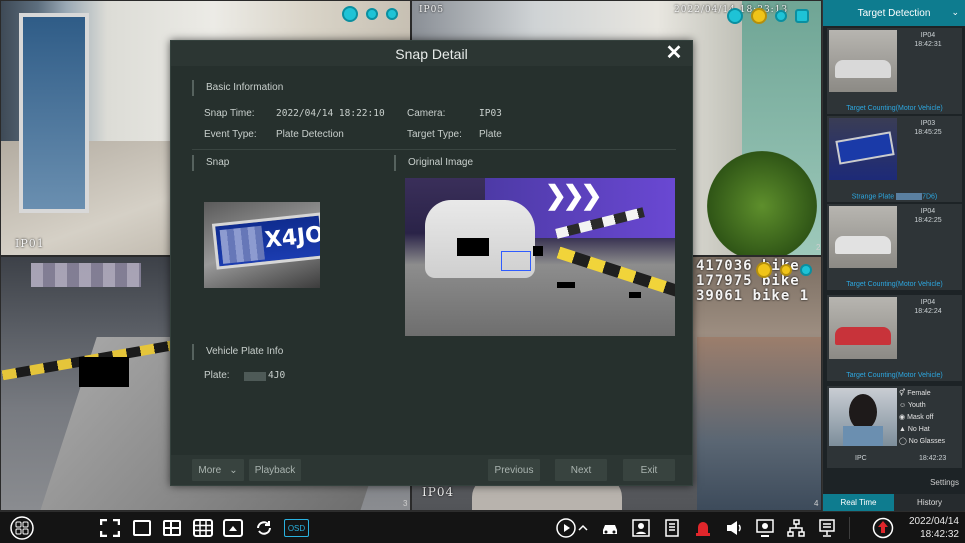 Image resolution: width=965 pixels, height=543 pixels. I want to click on refresh-icon, so click(264, 528).